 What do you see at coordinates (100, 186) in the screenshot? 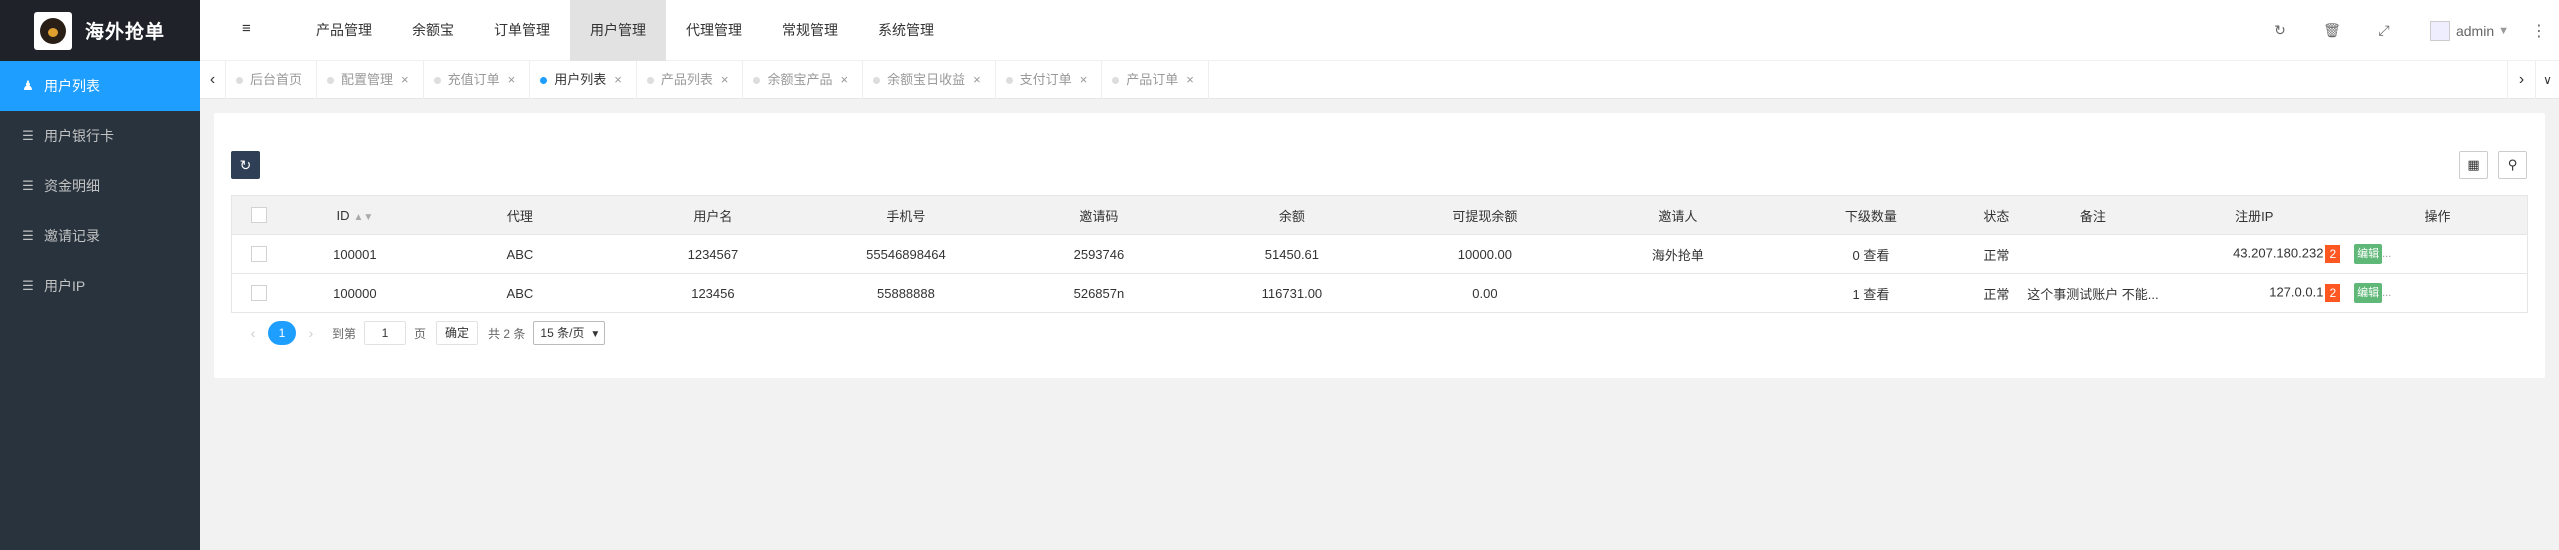
I see `sidebar-item-fund-details: ☰ 资金明细` at bounding box center [100, 186].